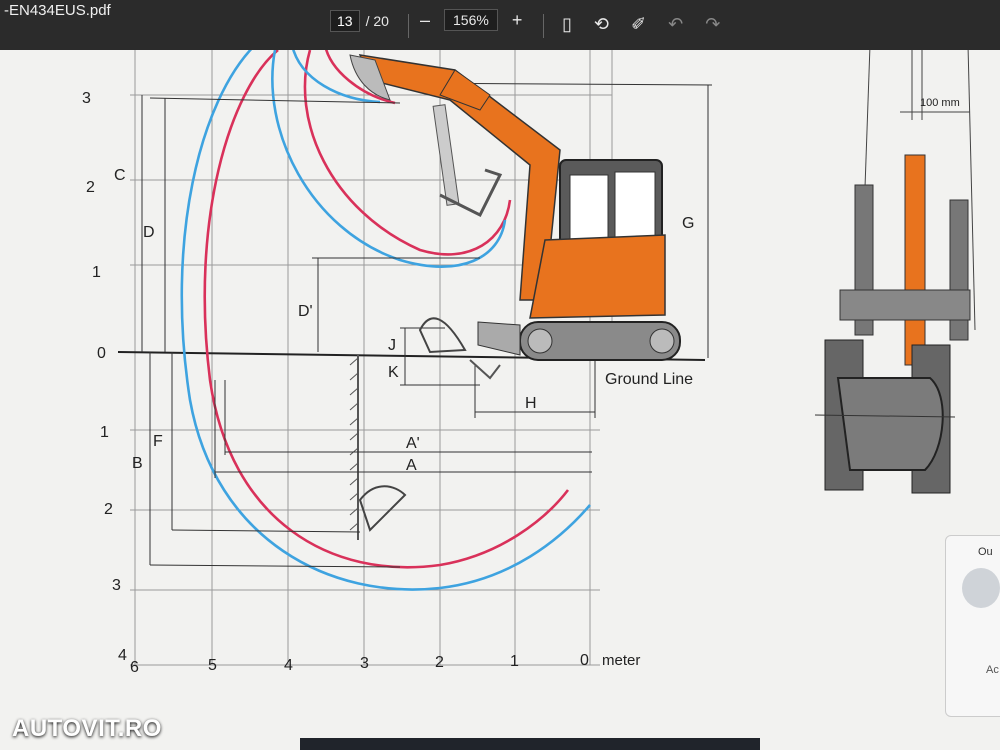  What do you see at coordinates (137, 463) in the screenshot?
I see `dim-b: B` at bounding box center [137, 463].